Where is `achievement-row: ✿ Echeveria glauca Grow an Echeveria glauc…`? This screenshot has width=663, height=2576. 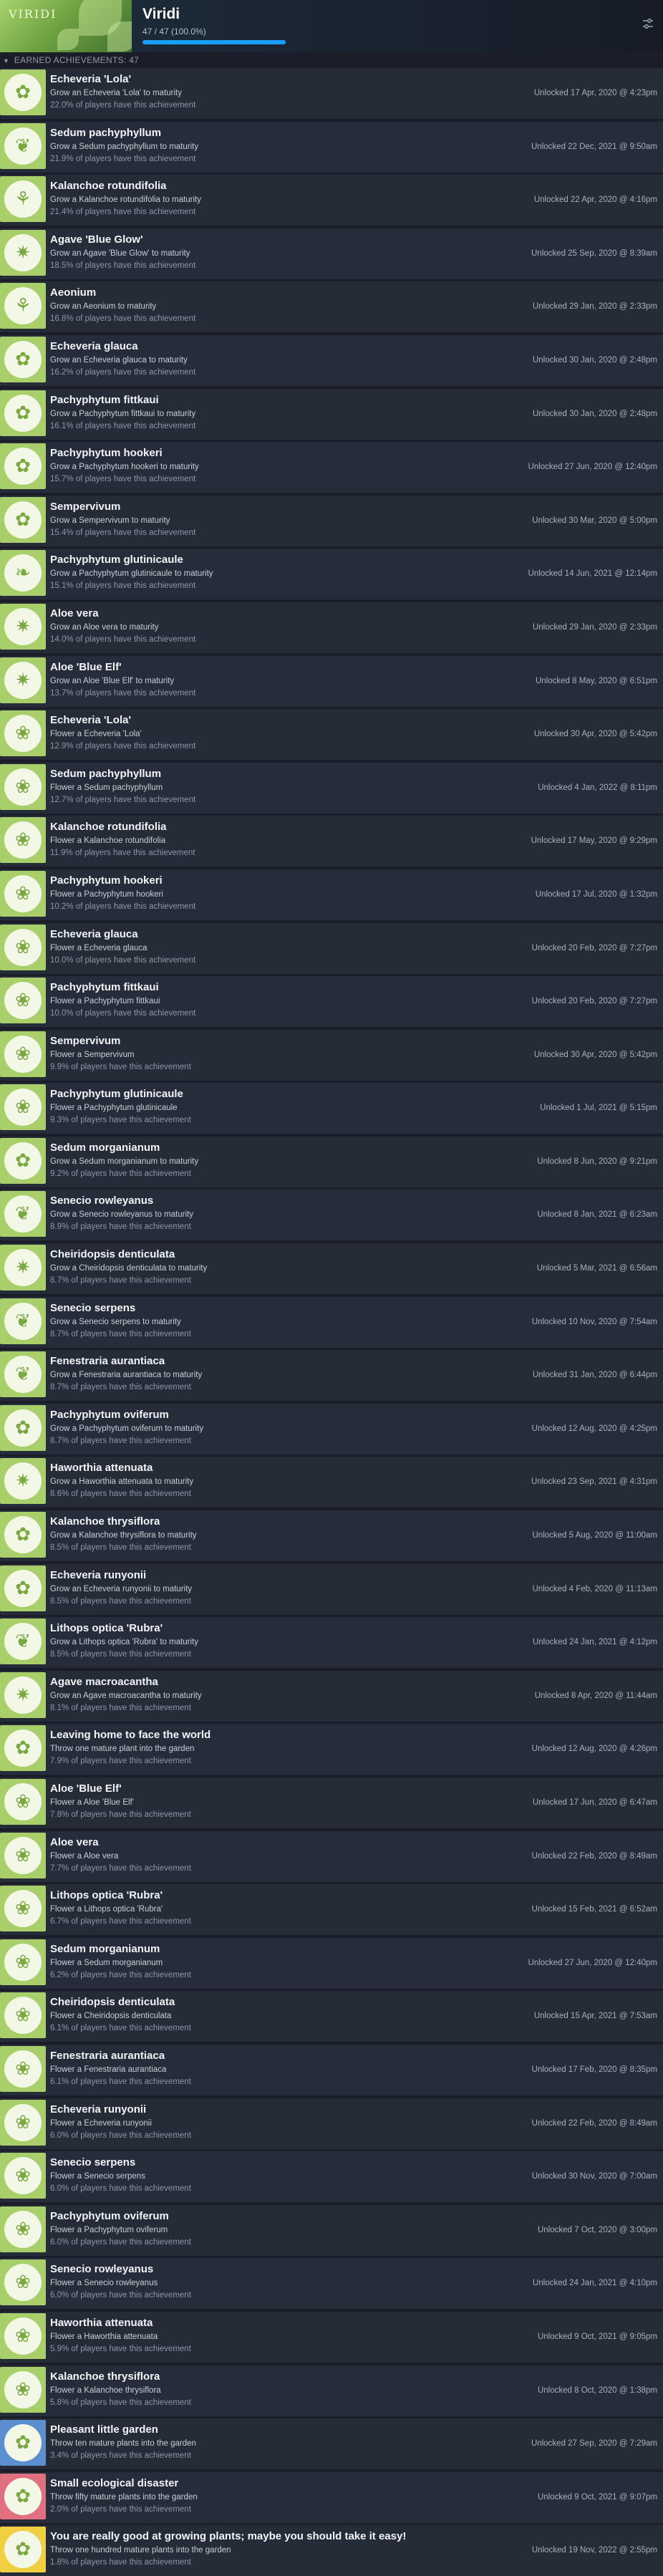 achievement-row: ✿ Echeveria glauca Grow an Echeveria glauc… is located at coordinates (331, 360).